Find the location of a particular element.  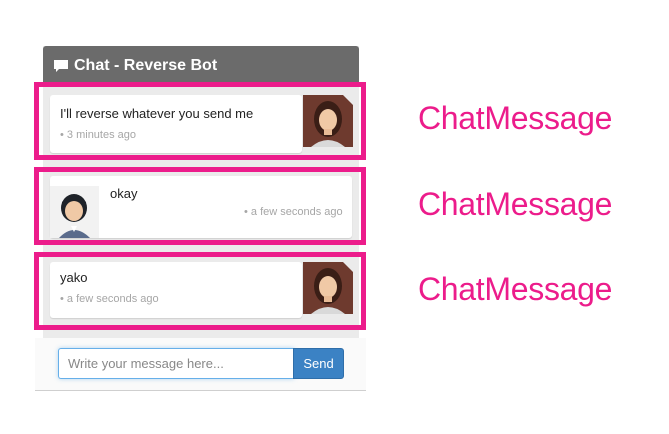

message-input is located at coordinates (176, 363).